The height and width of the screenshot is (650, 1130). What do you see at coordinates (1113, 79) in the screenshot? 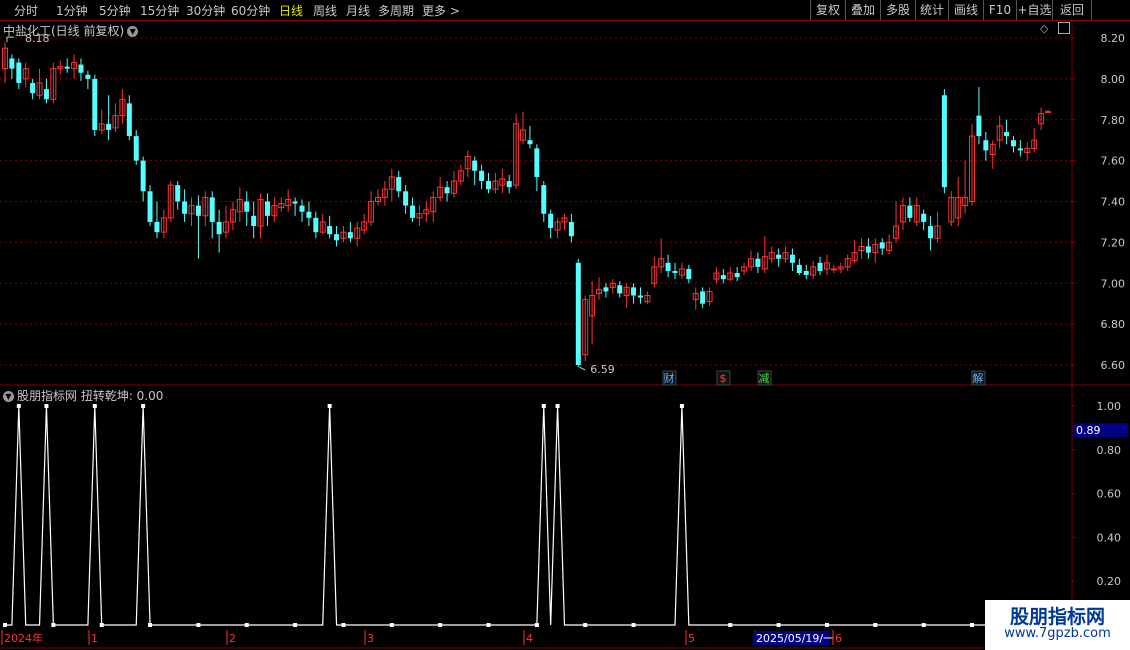
I see `y-tick-label: 8.00` at bounding box center [1113, 79].